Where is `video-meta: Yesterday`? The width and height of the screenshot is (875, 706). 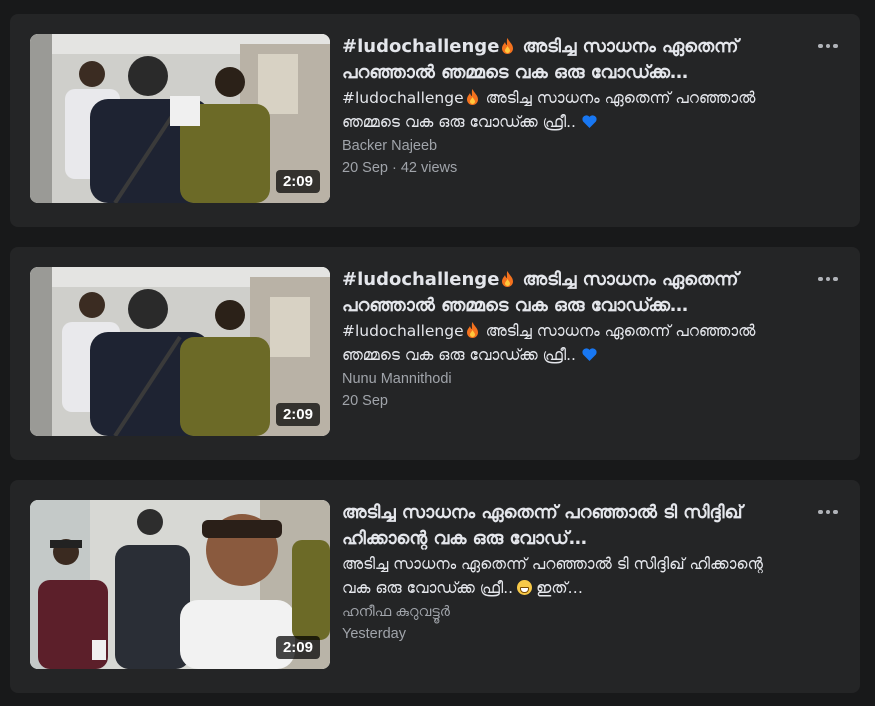
video-meta: Yesterday is located at coordinates (374, 634).